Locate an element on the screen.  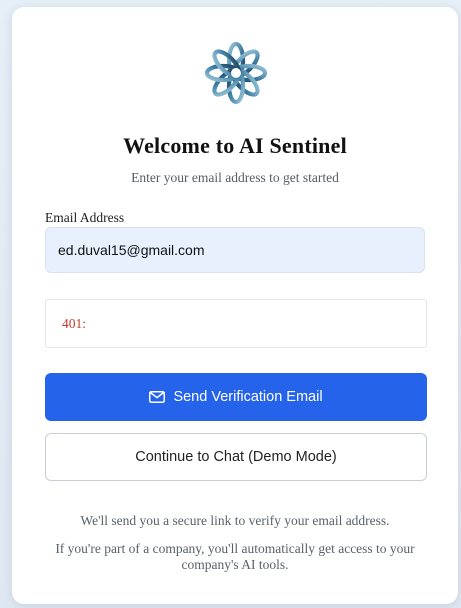
send-verification-email-button: Send Verification Email is located at coordinates (236, 397).